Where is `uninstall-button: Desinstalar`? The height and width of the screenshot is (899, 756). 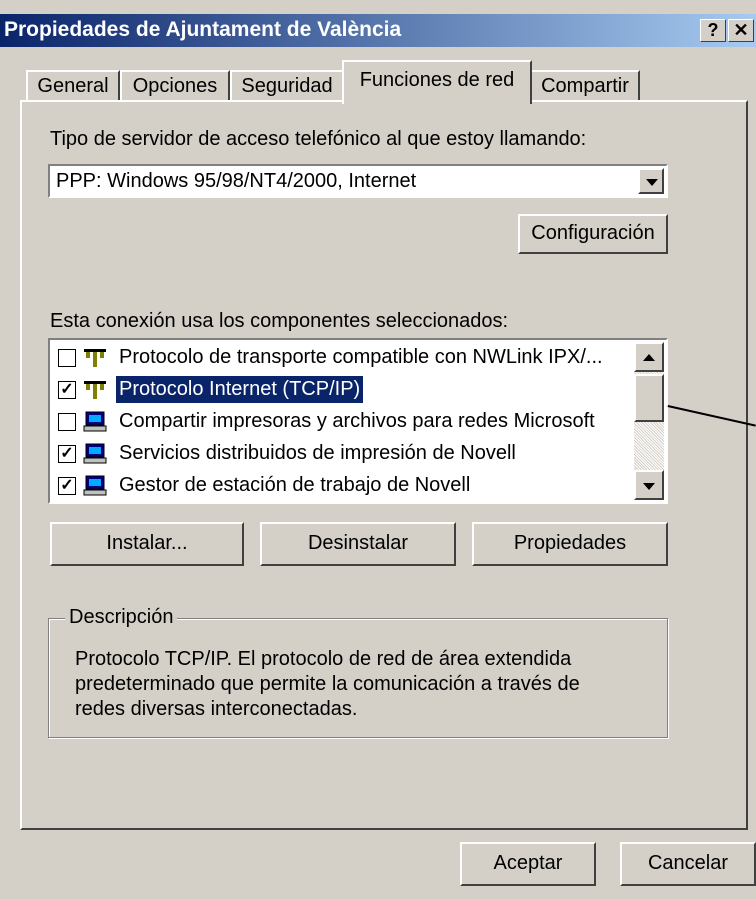
uninstall-button: Desinstalar is located at coordinates (358, 544).